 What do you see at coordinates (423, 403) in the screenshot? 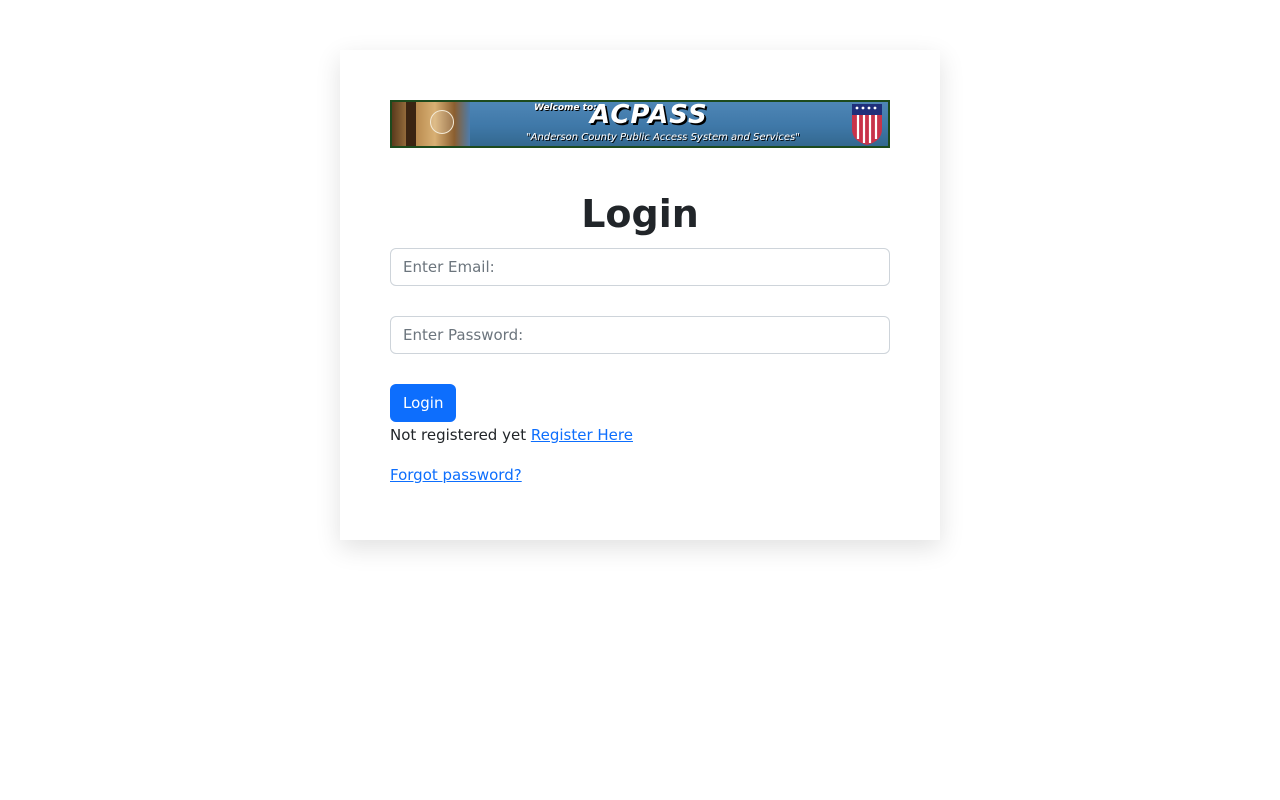
I see `login-button: Login` at bounding box center [423, 403].